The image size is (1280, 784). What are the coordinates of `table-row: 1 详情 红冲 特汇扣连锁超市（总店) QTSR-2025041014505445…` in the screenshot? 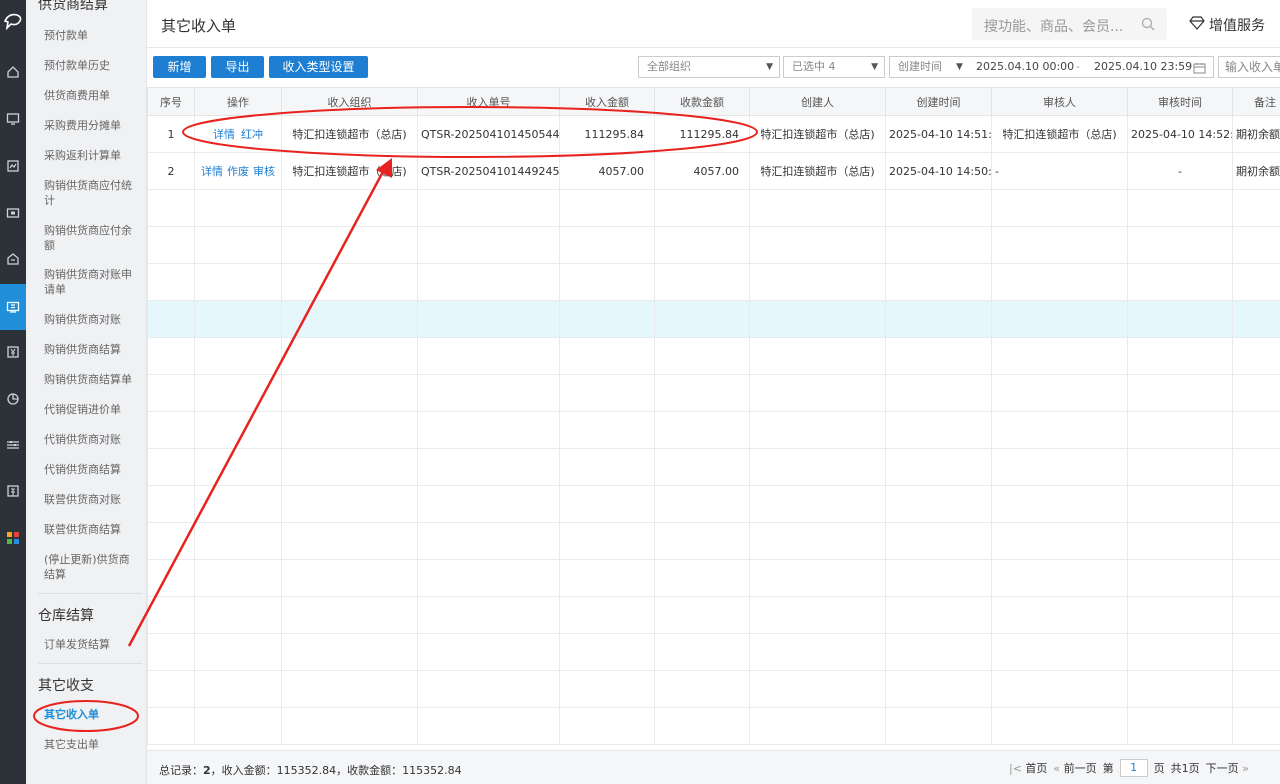 It's located at (713, 134).